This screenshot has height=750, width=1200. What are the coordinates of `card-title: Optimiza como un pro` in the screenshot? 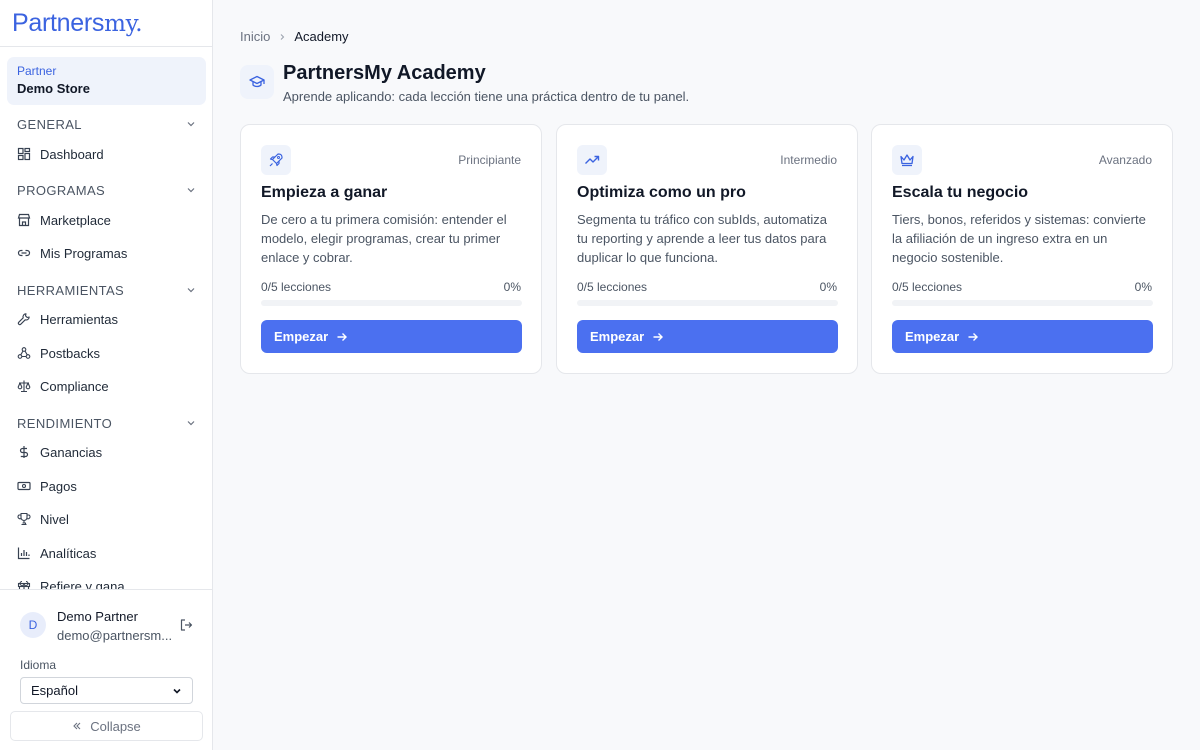 It's located at (661, 192).